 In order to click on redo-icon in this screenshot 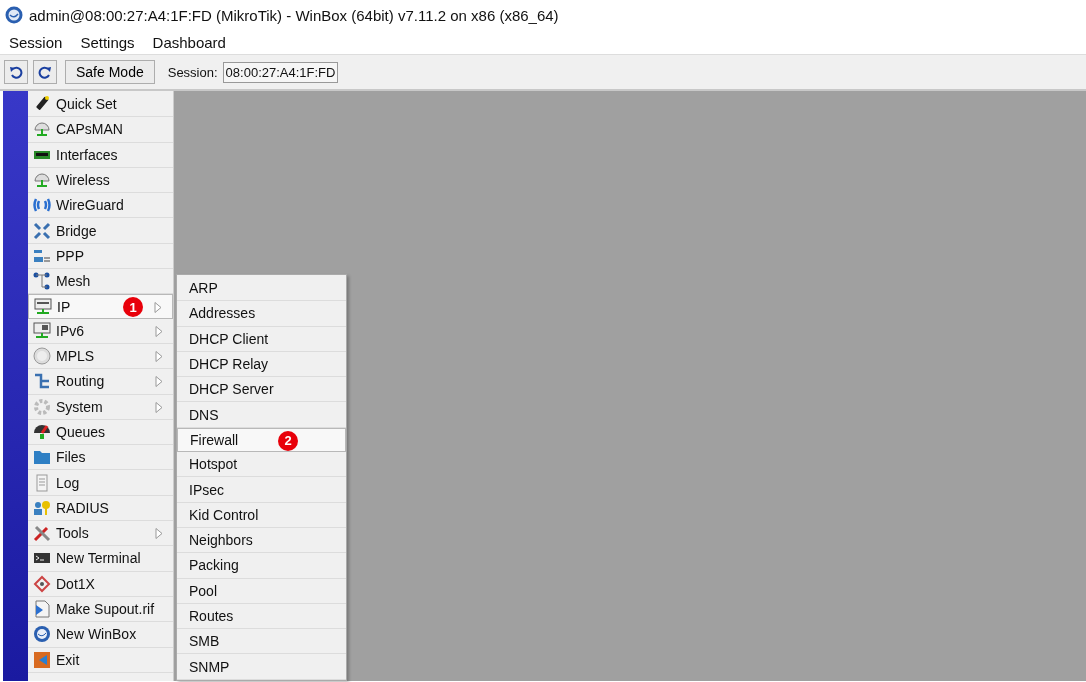, I will do `click(45, 72)`.